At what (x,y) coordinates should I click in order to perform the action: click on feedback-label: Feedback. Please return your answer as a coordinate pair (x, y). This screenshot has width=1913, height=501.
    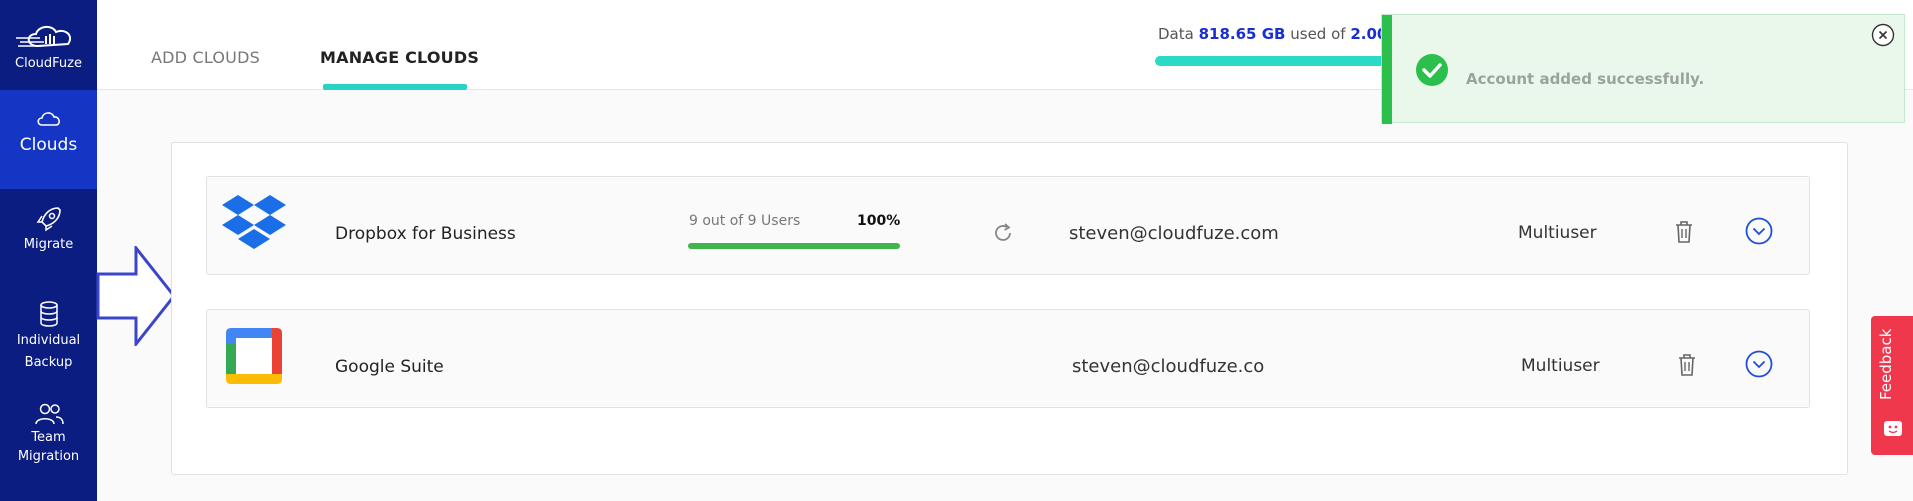
    Looking at the image, I should click on (1886, 364).